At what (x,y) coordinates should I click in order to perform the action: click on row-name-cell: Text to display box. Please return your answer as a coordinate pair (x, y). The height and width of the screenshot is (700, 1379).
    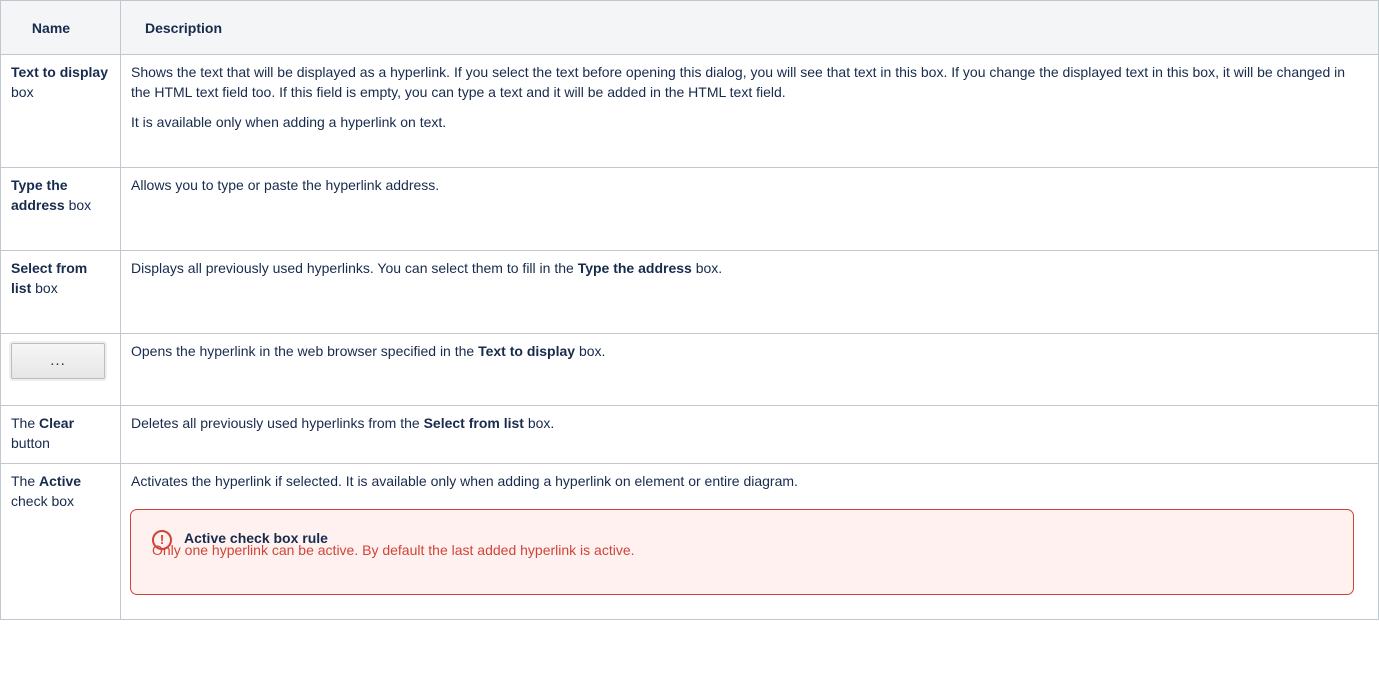
    Looking at the image, I should click on (60, 111).